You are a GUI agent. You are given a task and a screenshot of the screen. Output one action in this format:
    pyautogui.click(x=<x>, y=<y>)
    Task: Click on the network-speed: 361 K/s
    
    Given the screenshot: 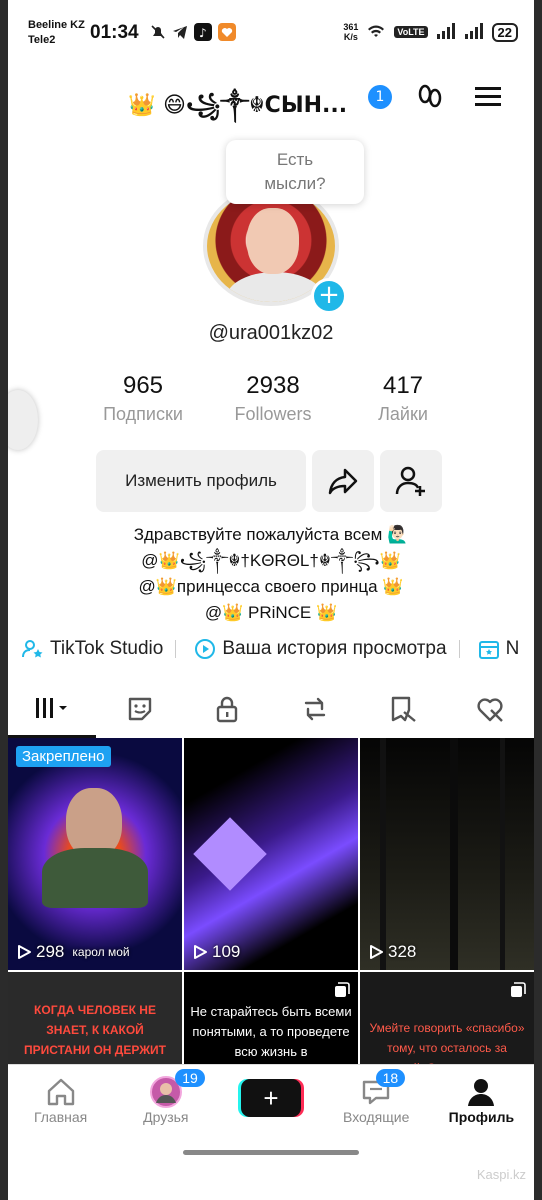 What is the action you would take?
    pyautogui.click(x=350, y=32)
    